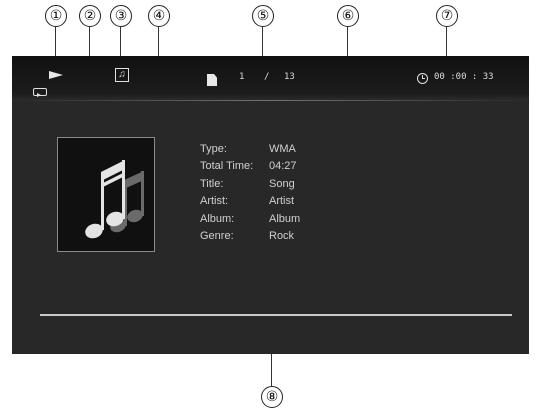 This screenshot has width=541, height=412. I want to click on info-label: Artist:, so click(214, 201).